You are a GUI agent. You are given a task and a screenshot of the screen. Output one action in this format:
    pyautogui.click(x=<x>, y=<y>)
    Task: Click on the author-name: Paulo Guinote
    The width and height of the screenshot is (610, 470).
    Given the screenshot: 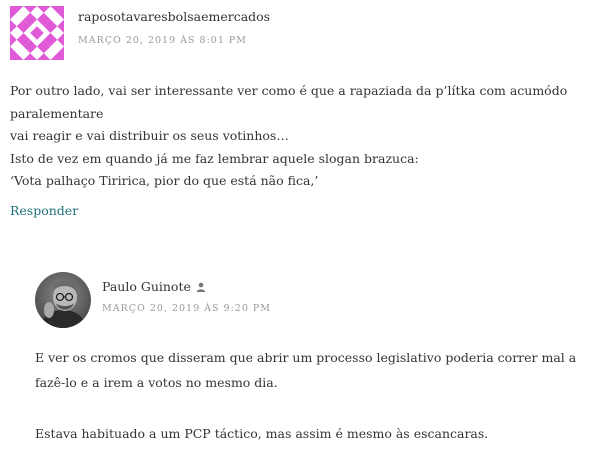 What is the action you would take?
    pyautogui.click(x=146, y=286)
    